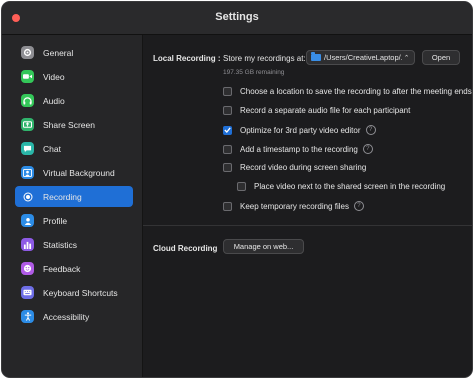 This screenshot has height=380, width=475. I want to click on checkmark-icon, so click(227, 130).